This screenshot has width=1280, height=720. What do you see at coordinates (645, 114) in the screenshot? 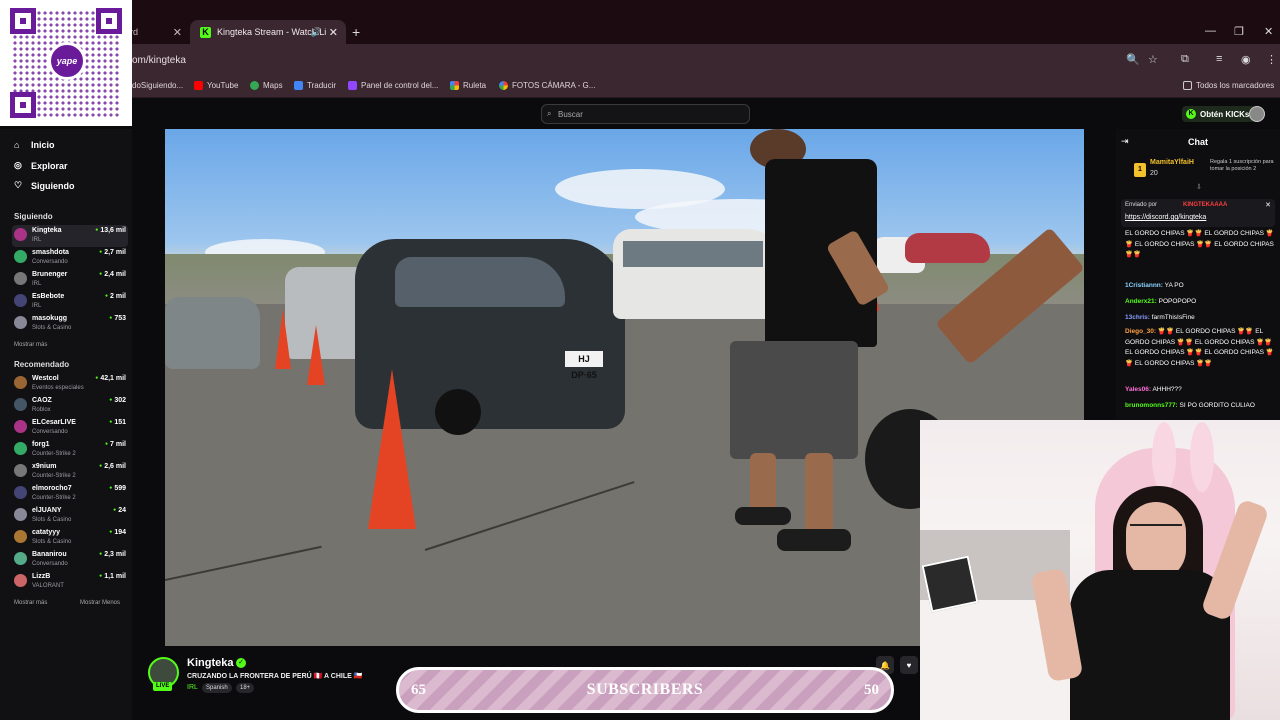
I see `search-input: ⌕ Buscar` at bounding box center [645, 114].